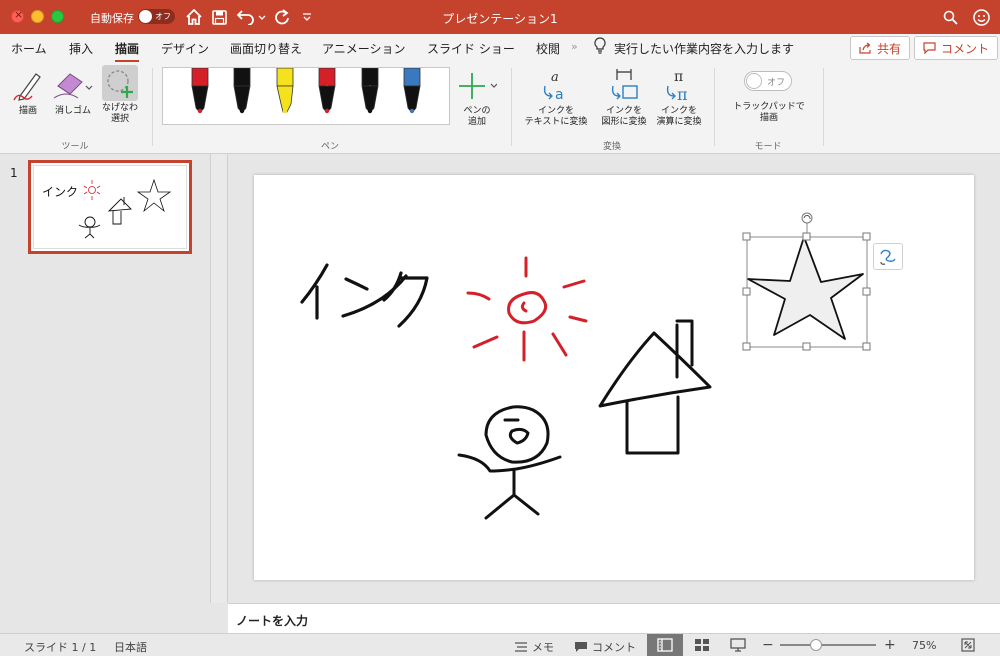 The height and width of the screenshot is (656, 1000). Describe the element at coordinates (768, 645) in the screenshot. I see `zoom-out-button: −` at that location.